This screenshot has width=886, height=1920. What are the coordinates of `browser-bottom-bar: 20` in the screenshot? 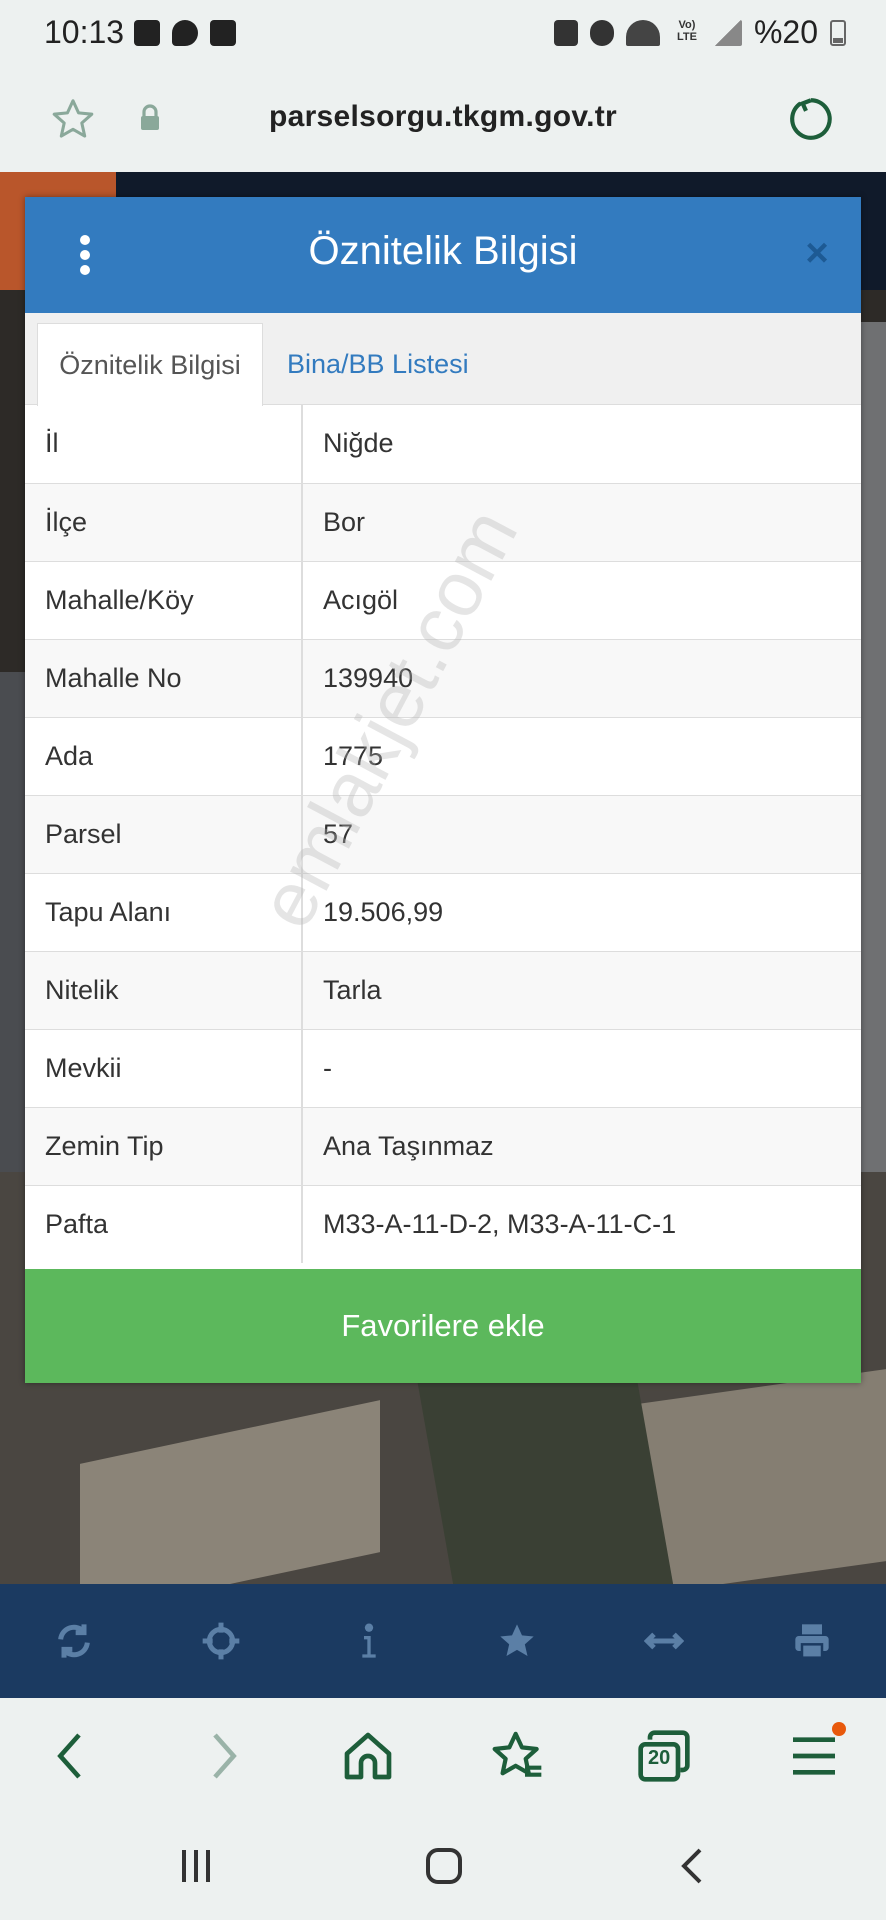 It's located at (443, 1755).